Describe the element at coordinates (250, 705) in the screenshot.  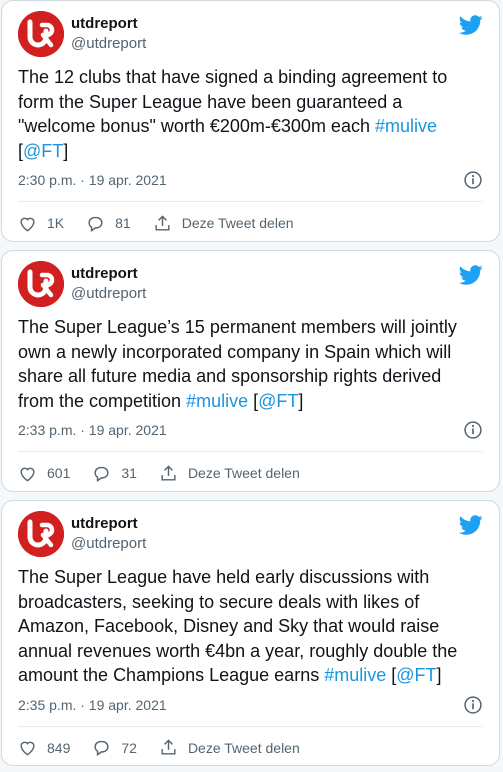
I see `tweet-meta: 2:35 p.m. · 19 apr. 2021` at that location.